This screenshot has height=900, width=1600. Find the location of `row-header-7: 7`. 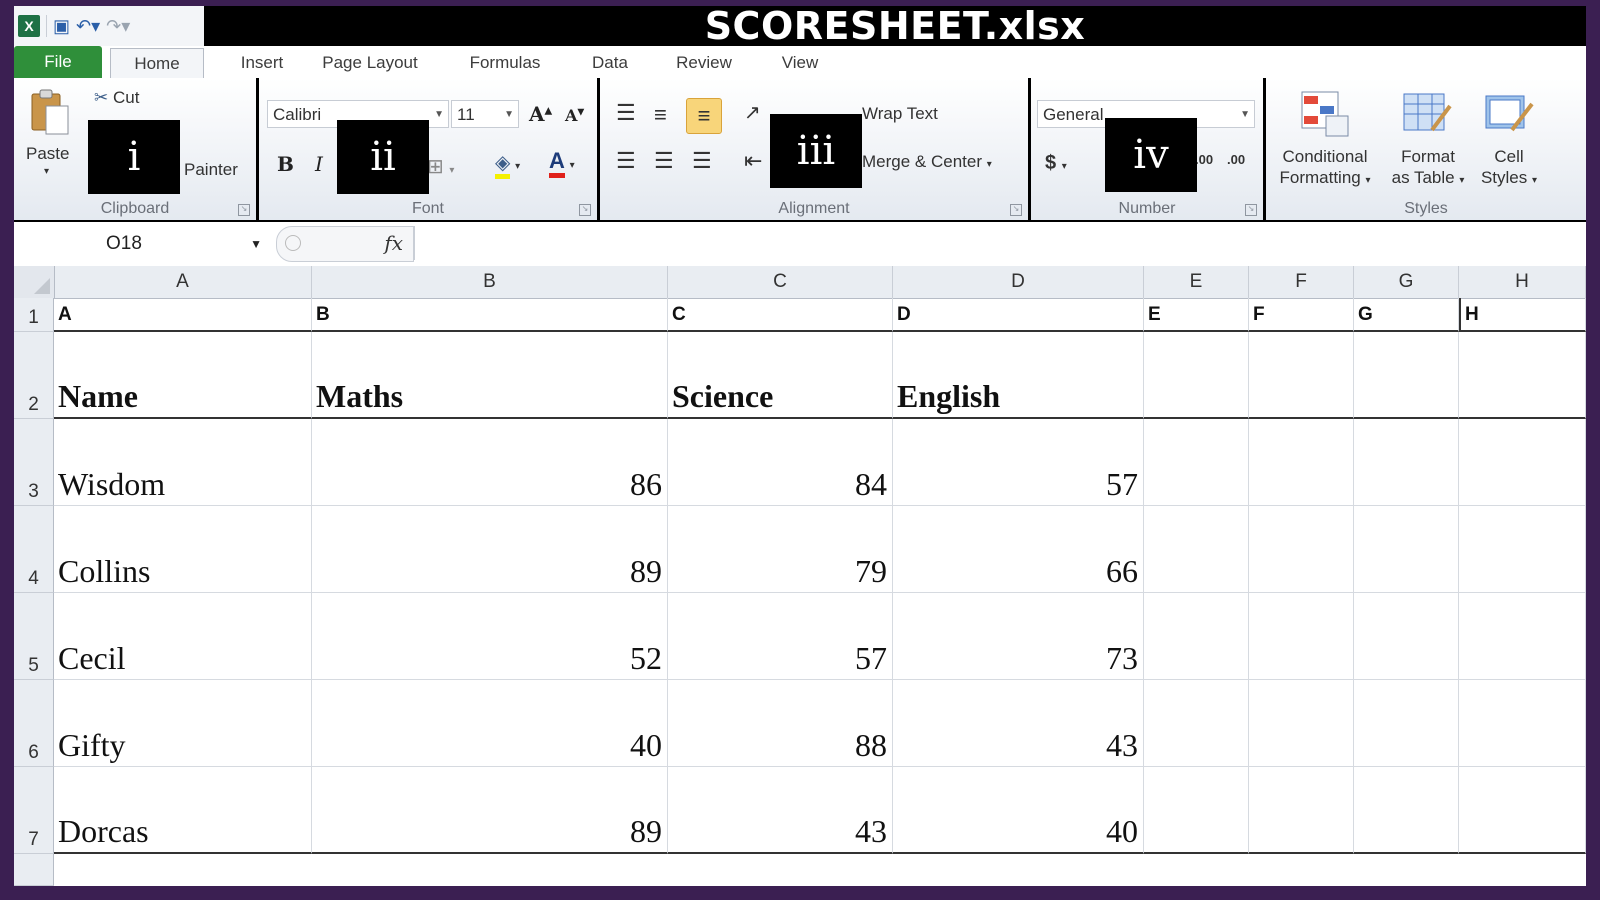

row-header-7: 7 is located at coordinates (34, 810).